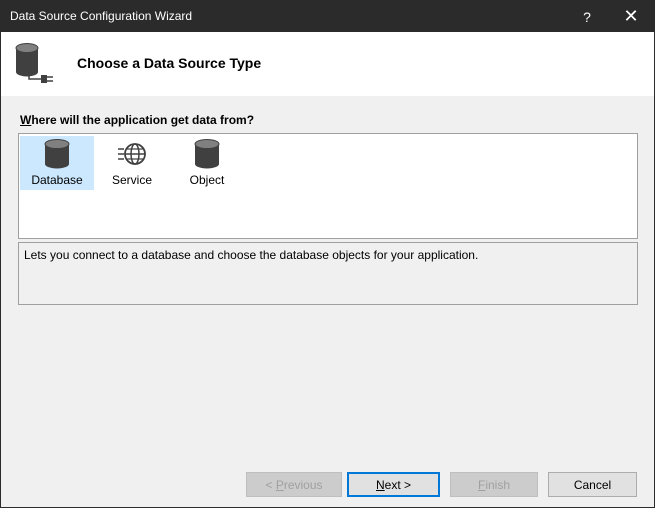 Image resolution: width=655 pixels, height=508 pixels. I want to click on cancel-label: Cancel, so click(592, 484).